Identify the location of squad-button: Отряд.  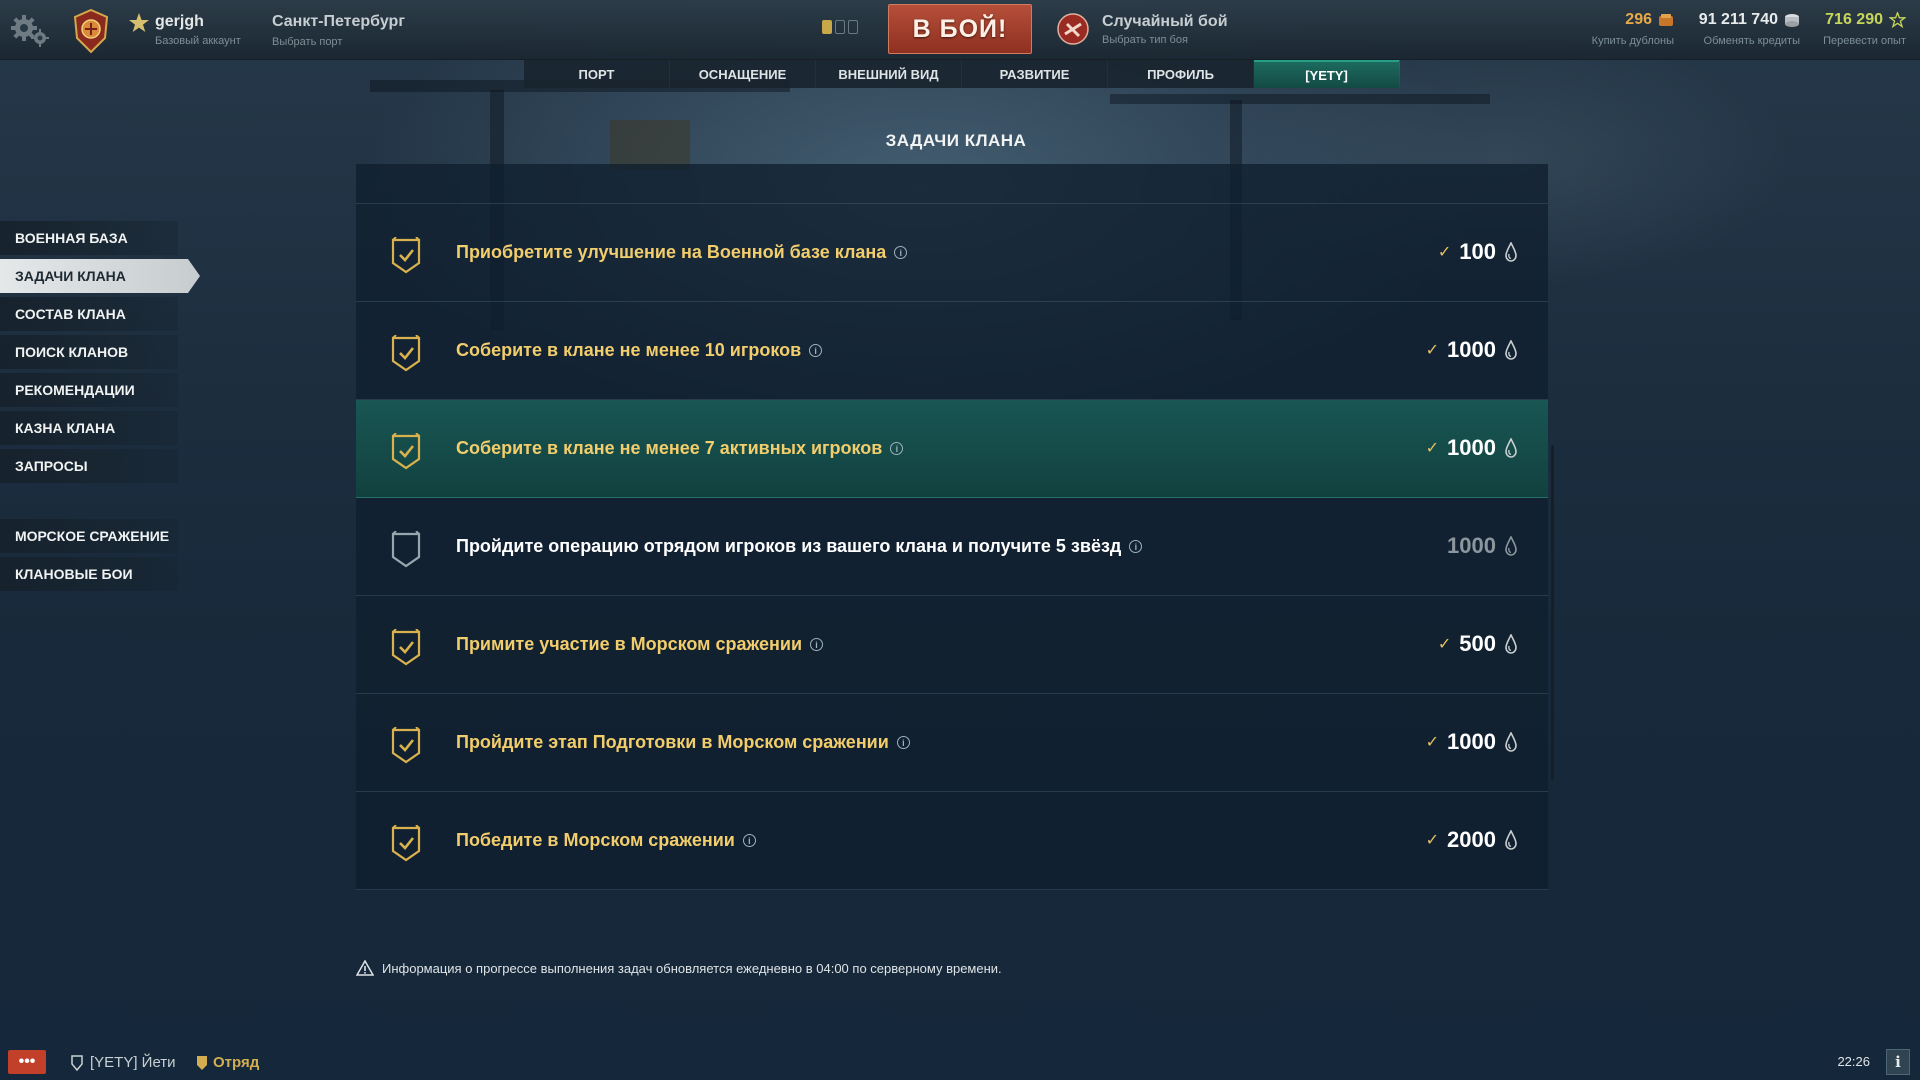
(227, 1062).